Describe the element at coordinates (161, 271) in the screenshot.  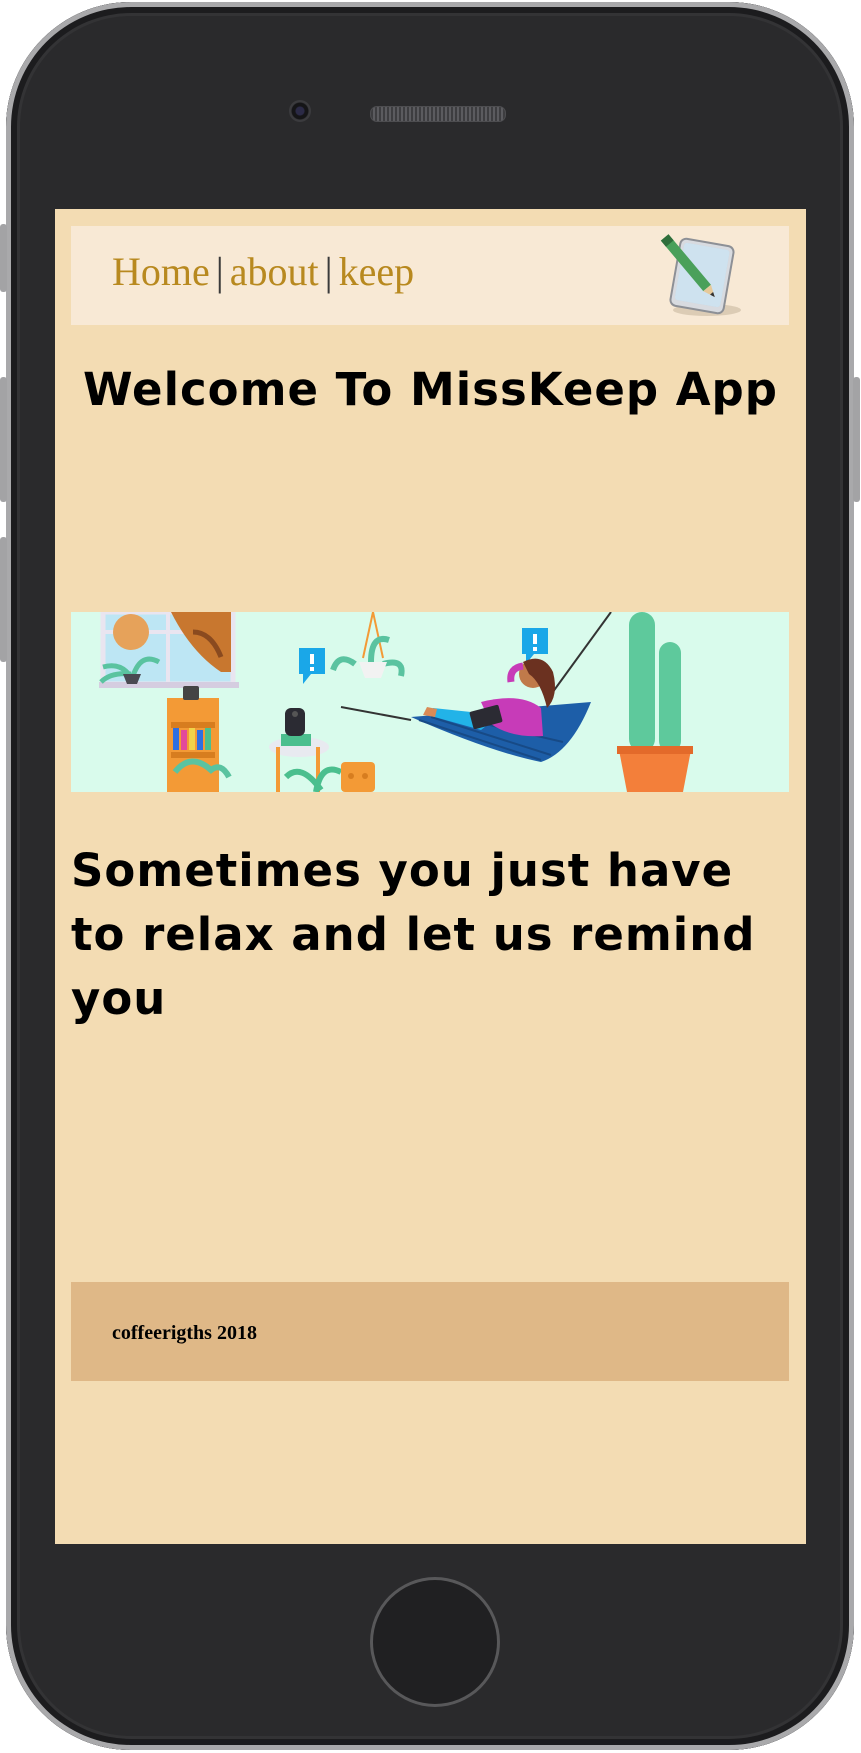
I see `nav-link-home: Home` at that location.